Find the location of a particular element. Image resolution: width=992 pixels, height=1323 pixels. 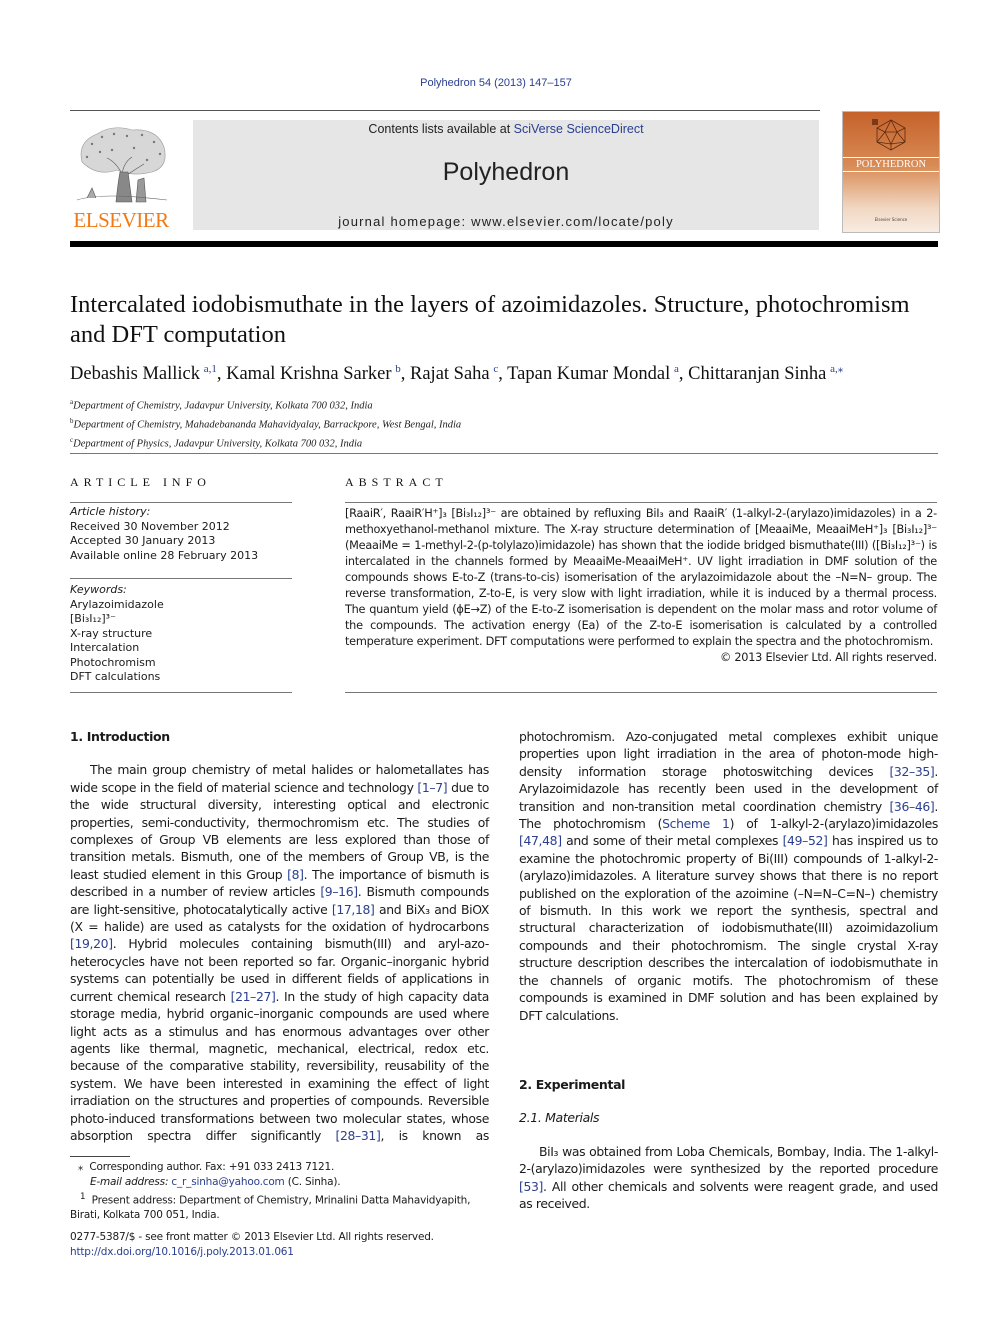

keyword: Intercalation is located at coordinates (105, 647).